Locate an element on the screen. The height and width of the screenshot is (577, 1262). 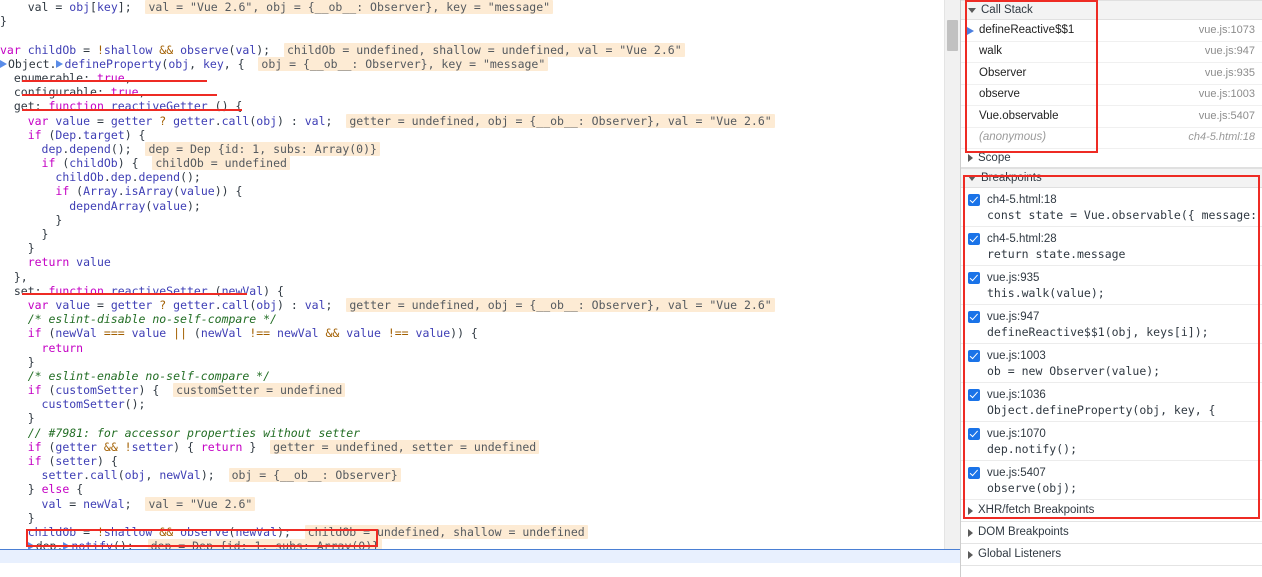
breakpoint-location: vue.js:1070 is located at coordinates (1016, 434).